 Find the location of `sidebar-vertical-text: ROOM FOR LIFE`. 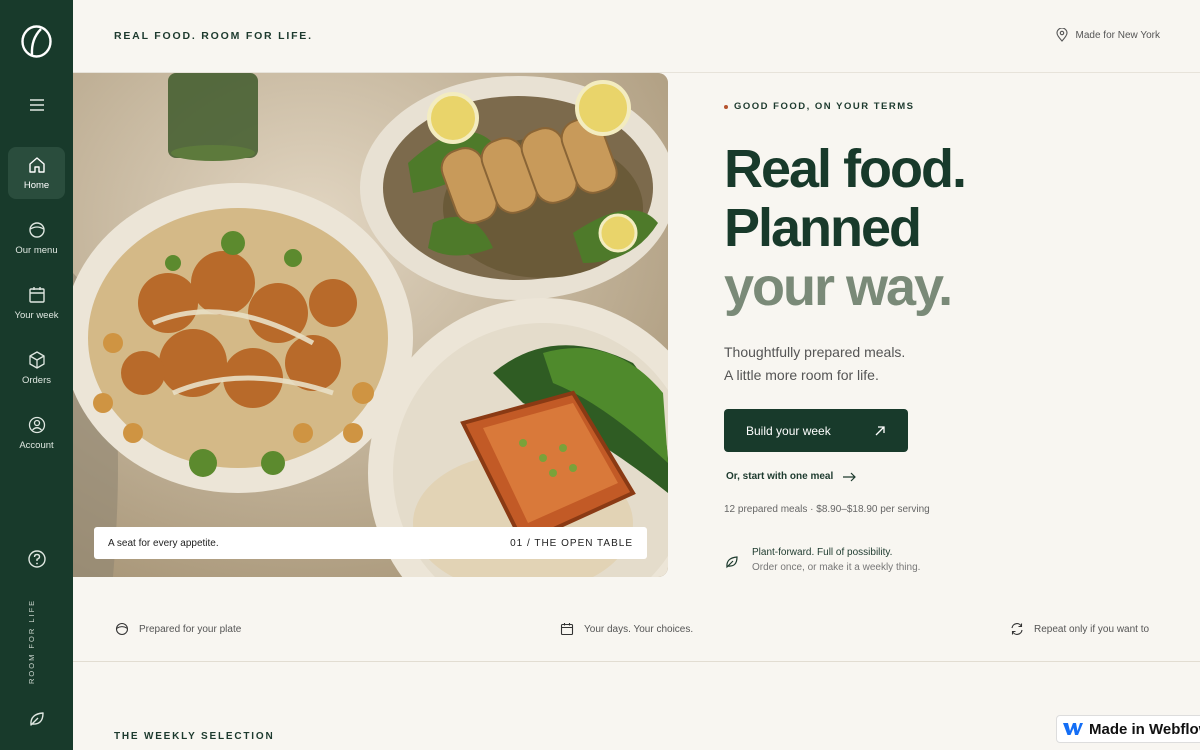

sidebar-vertical-text: ROOM FOR LIFE is located at coordinates (31, 641).